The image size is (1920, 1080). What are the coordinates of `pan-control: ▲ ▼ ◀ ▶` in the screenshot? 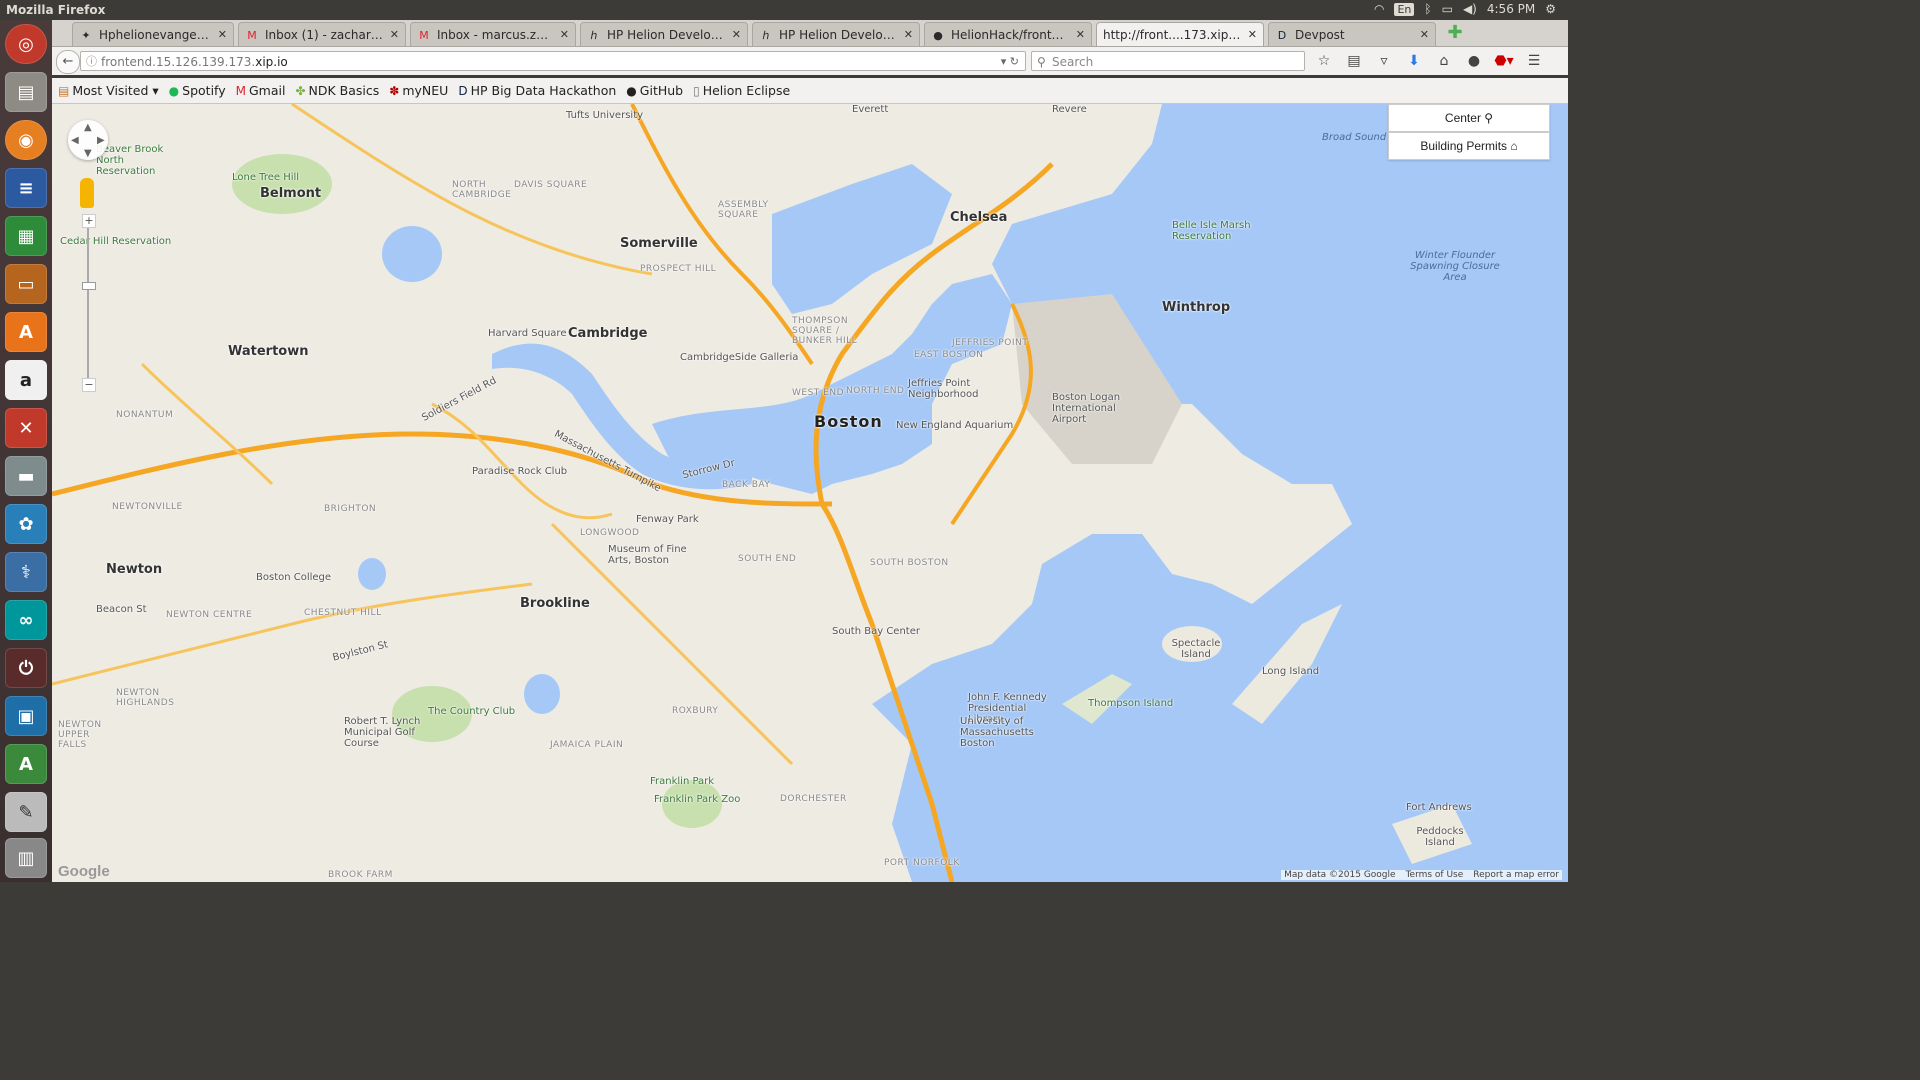 It's located at (88, 140).